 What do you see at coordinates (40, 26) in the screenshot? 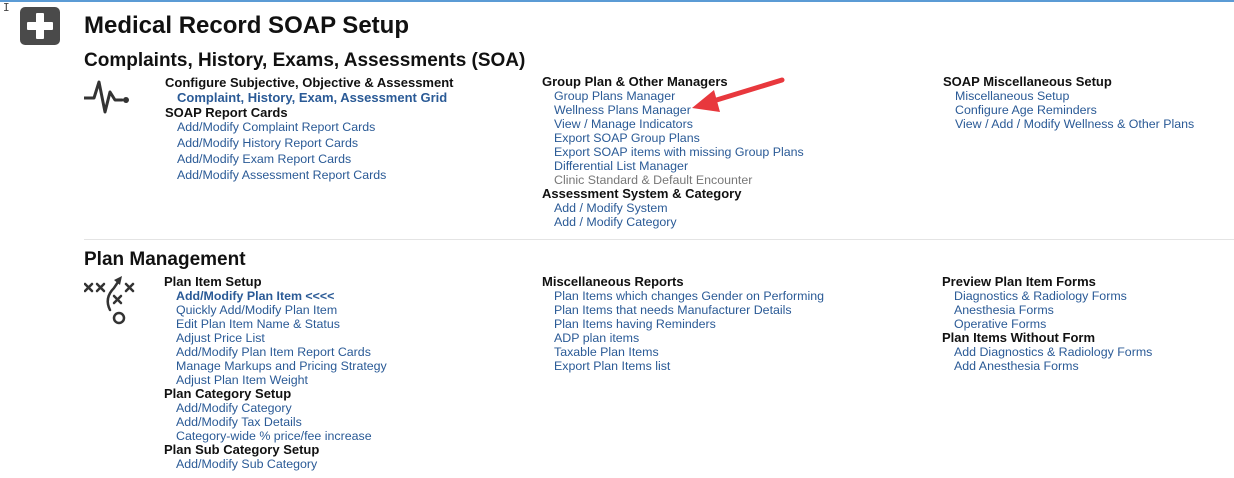
I see `add-plus-icon` at bounding box center [40, 26].